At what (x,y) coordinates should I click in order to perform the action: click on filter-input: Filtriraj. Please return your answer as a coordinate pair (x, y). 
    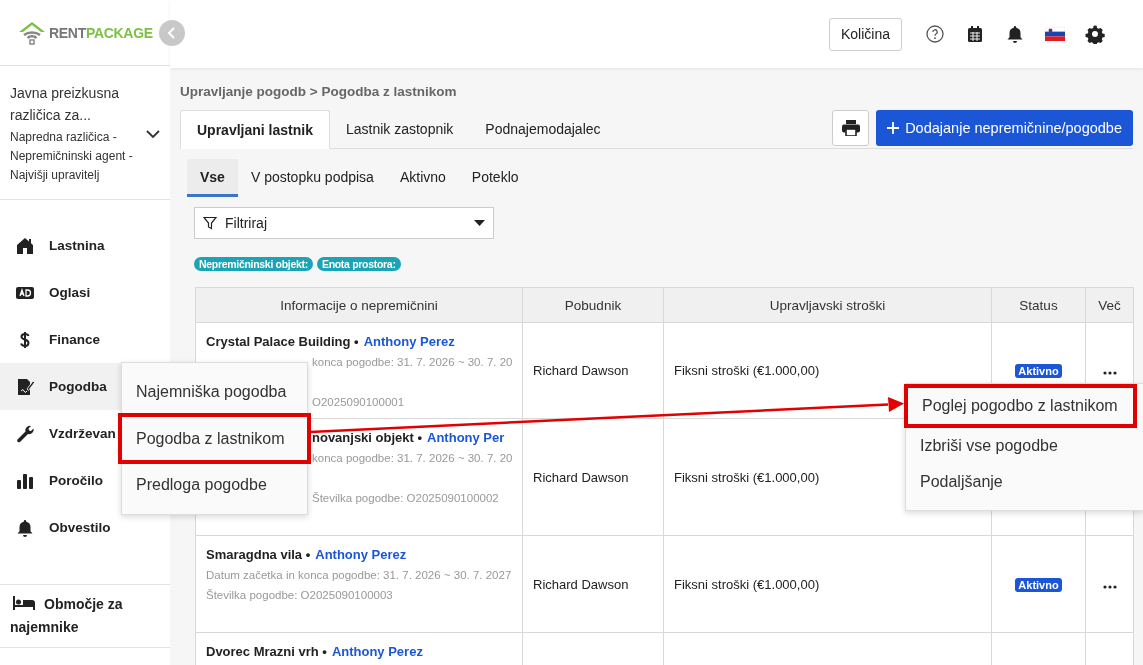
    Looking at the image, I should click on (345, 223).